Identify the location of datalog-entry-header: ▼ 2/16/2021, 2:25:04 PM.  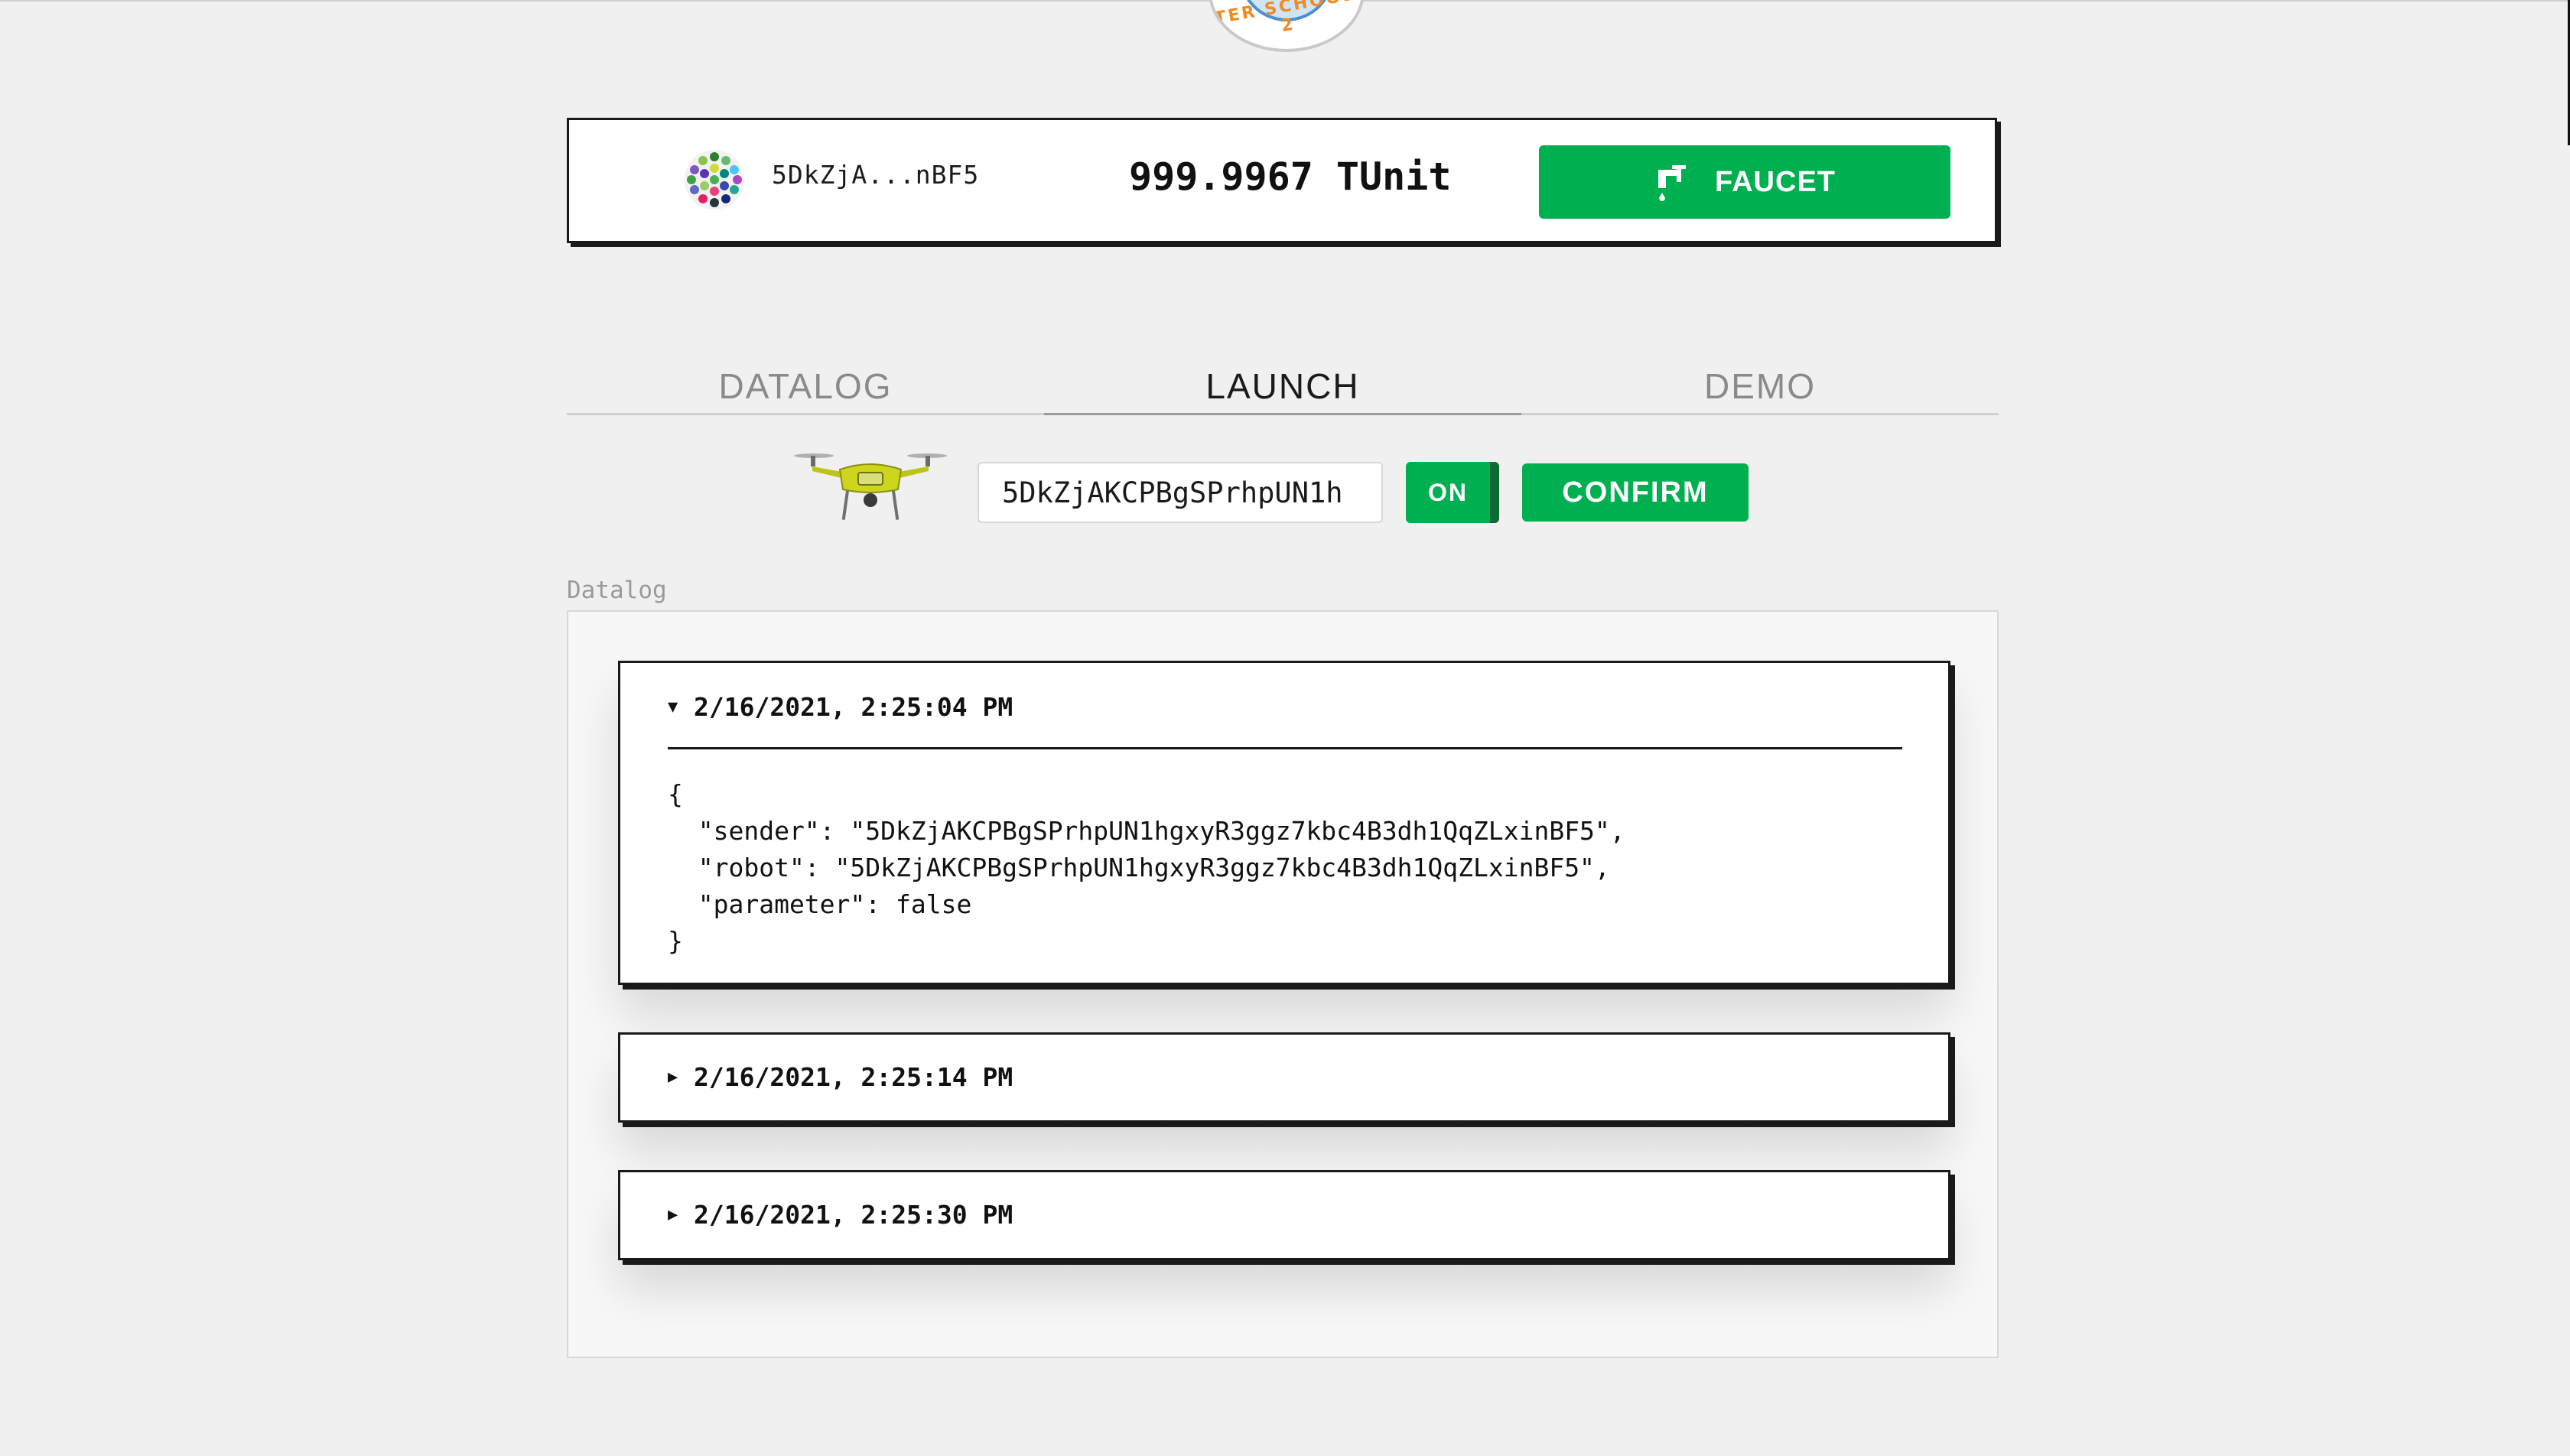
(840, 707).